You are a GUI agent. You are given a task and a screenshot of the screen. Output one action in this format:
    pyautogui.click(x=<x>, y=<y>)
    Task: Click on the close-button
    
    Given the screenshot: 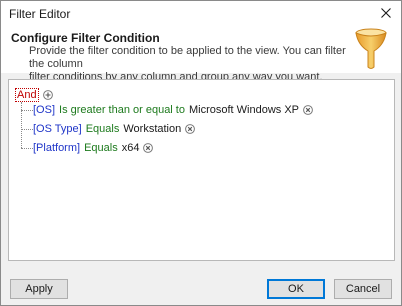 What is the action you would take?
    pyautogui.click(x=386, y=14)
    